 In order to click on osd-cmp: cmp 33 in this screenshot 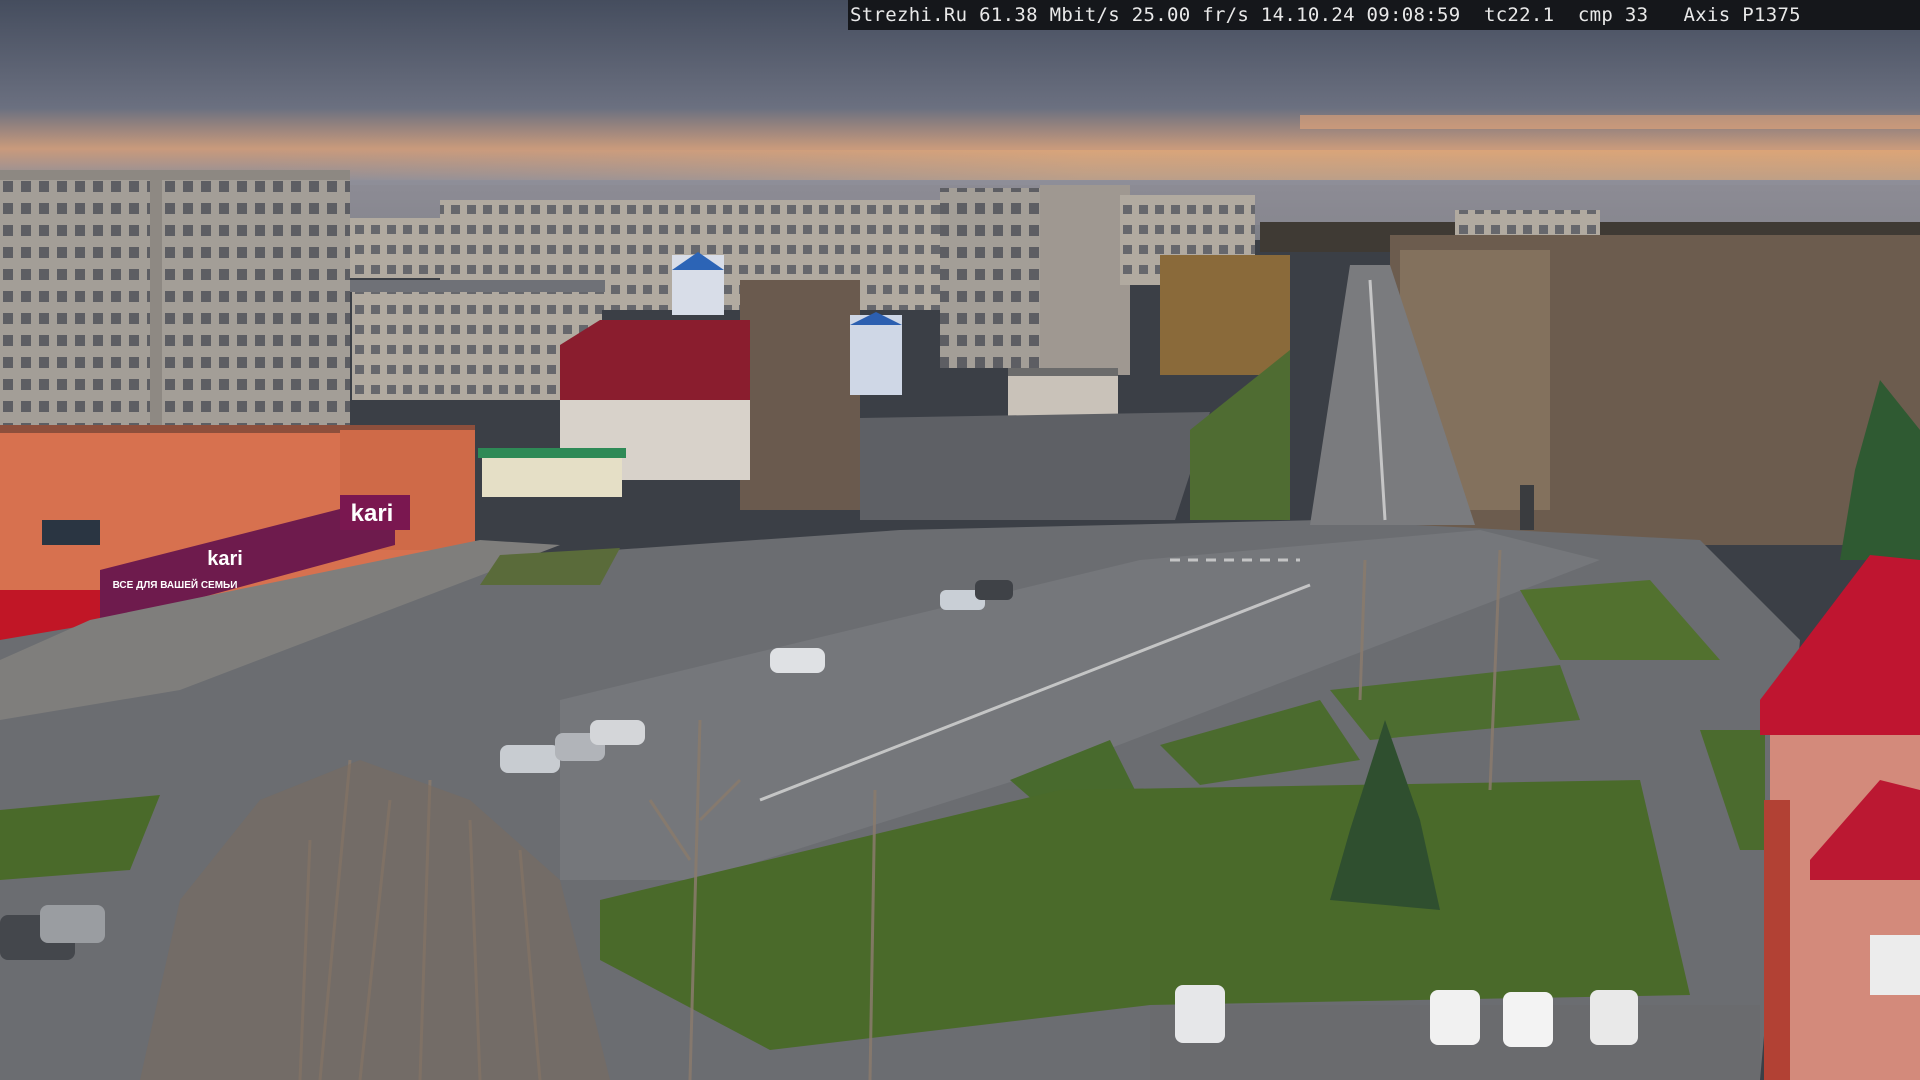, I will do `click(1613, 15)`.